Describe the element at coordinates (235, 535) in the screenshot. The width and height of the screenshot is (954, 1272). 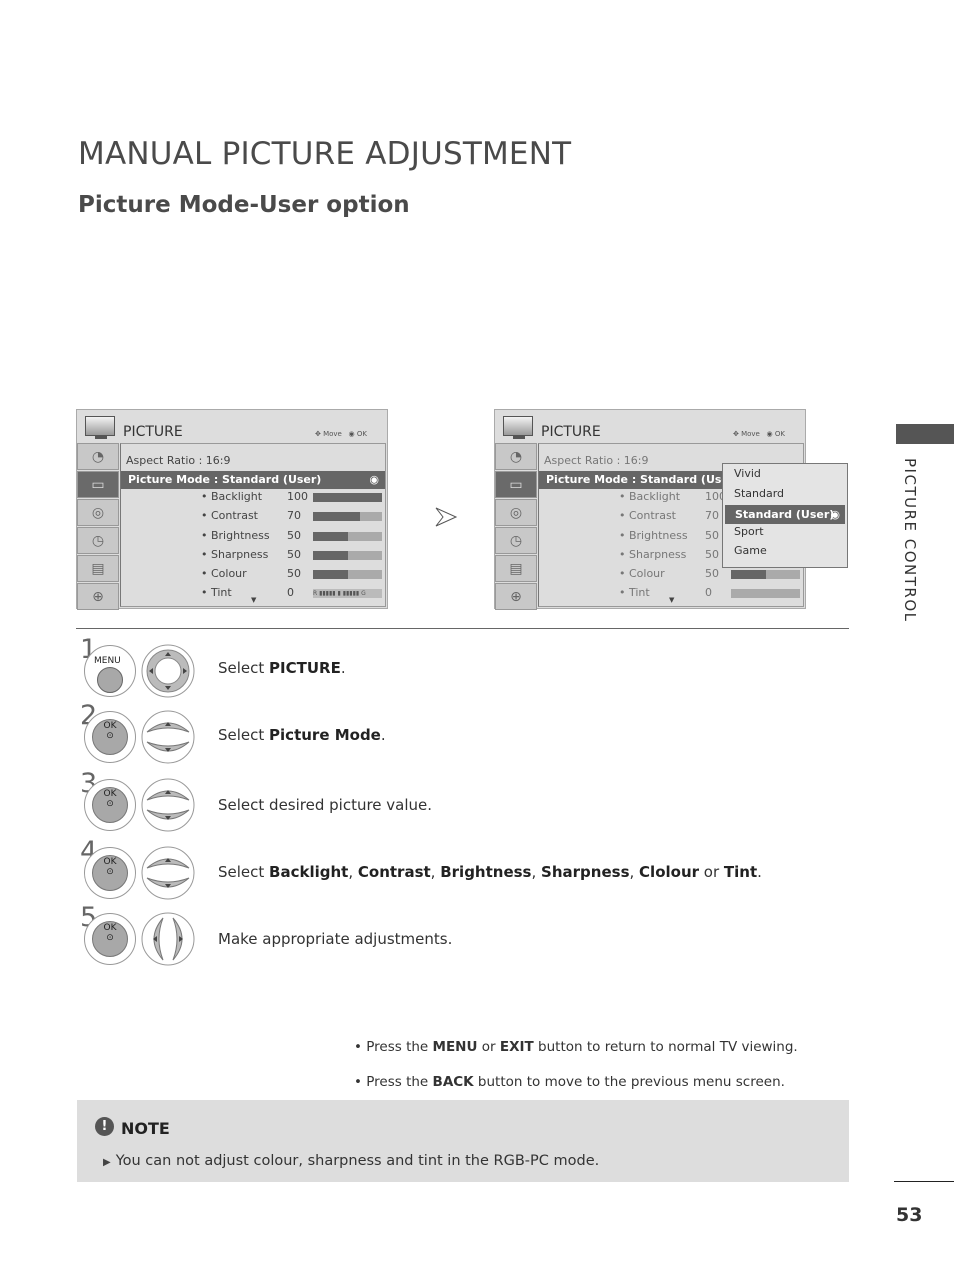
I see `setting-label: • Brightness` at that location.